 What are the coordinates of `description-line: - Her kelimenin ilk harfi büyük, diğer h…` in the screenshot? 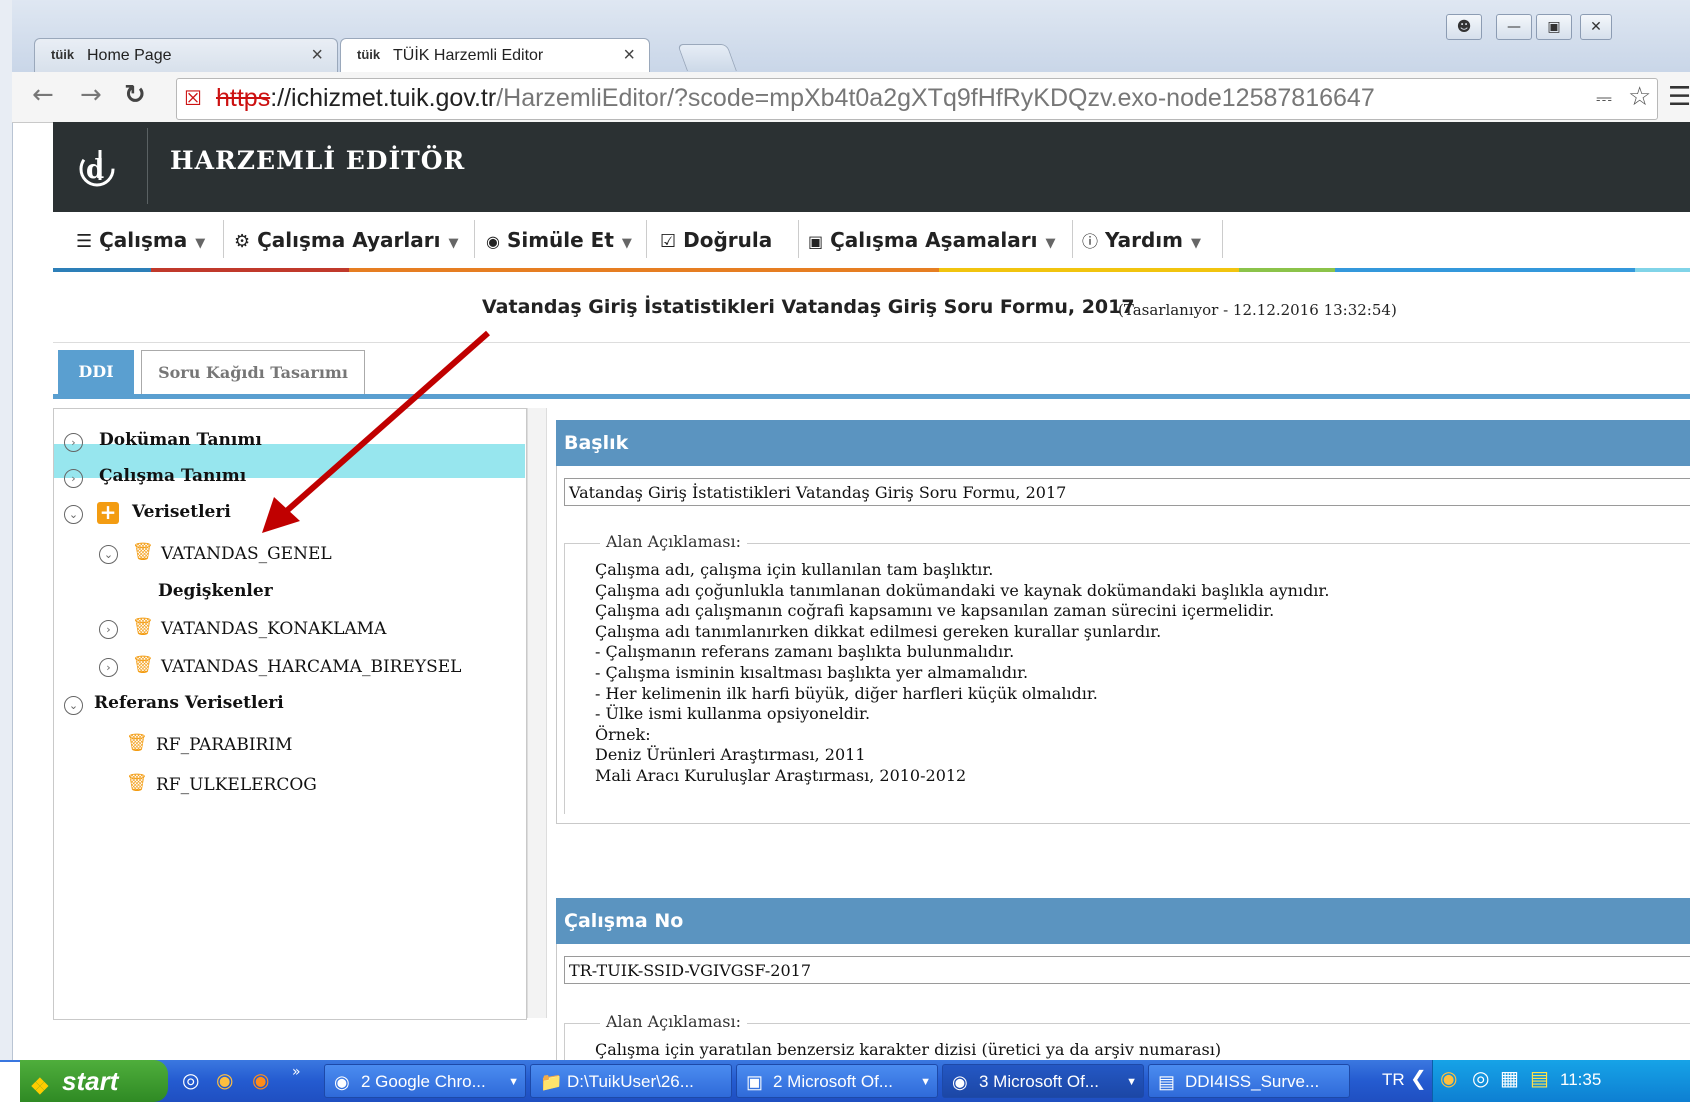 It's located at (846, 693).